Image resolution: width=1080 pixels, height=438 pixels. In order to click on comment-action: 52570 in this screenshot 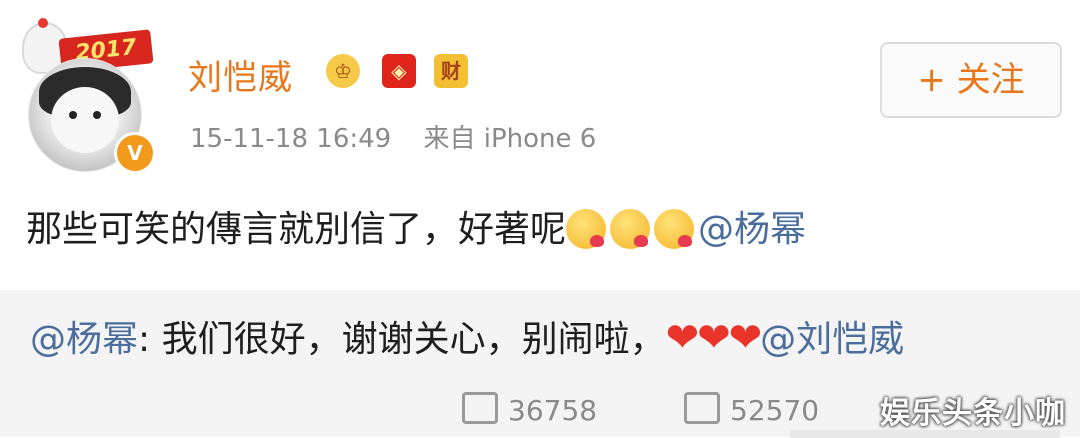, I will do `click(751, 409)`.